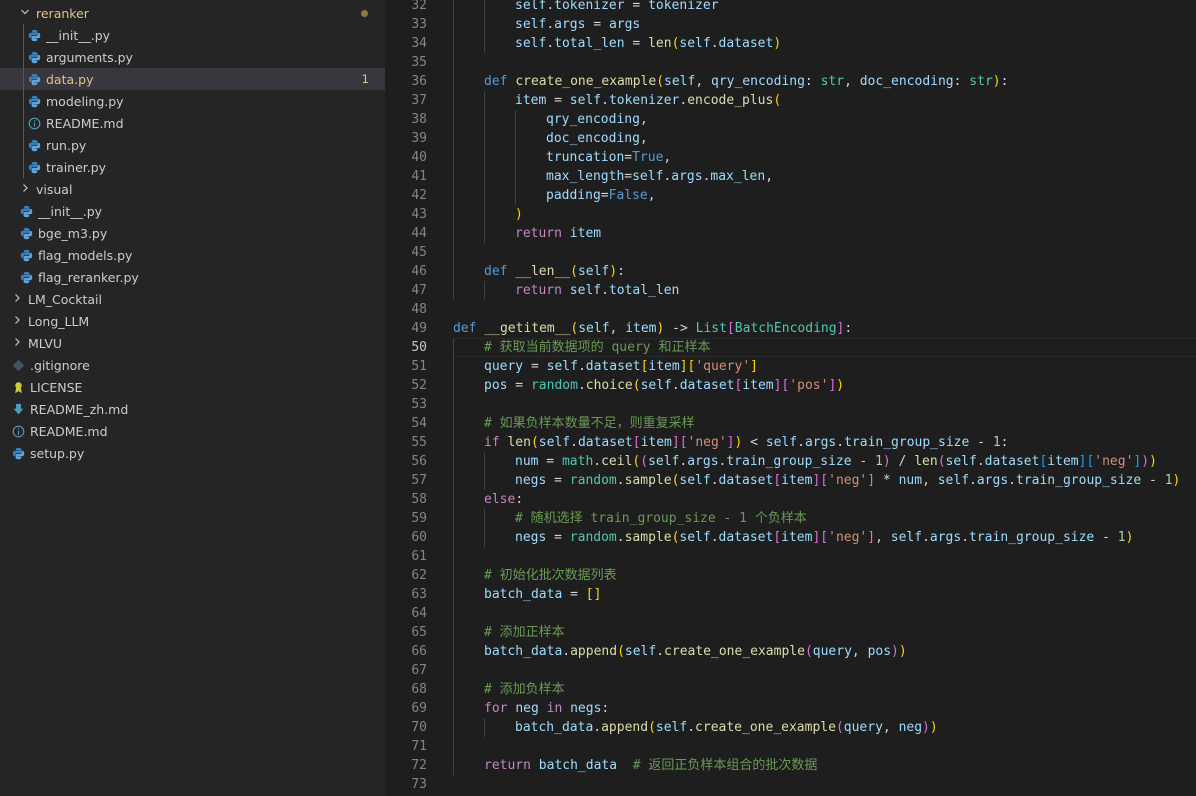  Describe the element at coordinates (790, 100) in the screenshot. I see `code-line: 37 item = self.tokenizer.encode_plus(` at that location.